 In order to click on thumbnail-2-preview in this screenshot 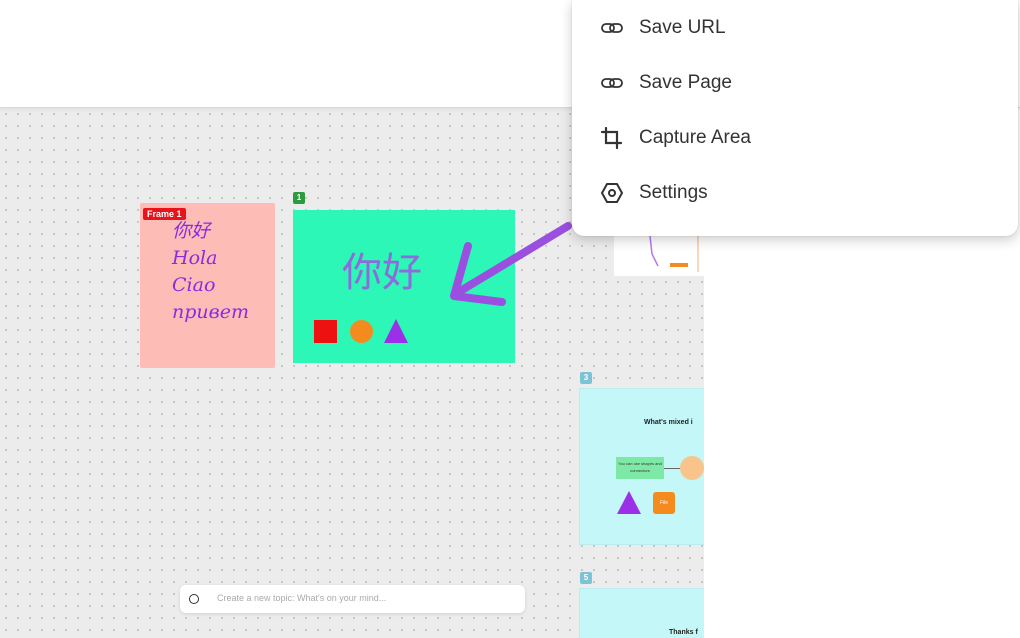, I will do `click(674, 253)`.